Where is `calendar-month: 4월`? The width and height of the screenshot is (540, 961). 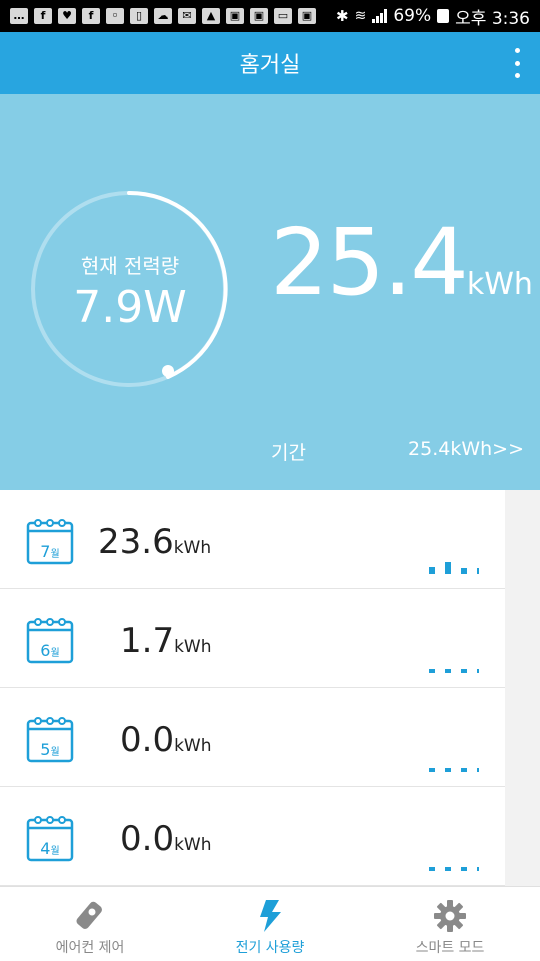
calendar-month: 4월 is located at coordinates (50, 848).